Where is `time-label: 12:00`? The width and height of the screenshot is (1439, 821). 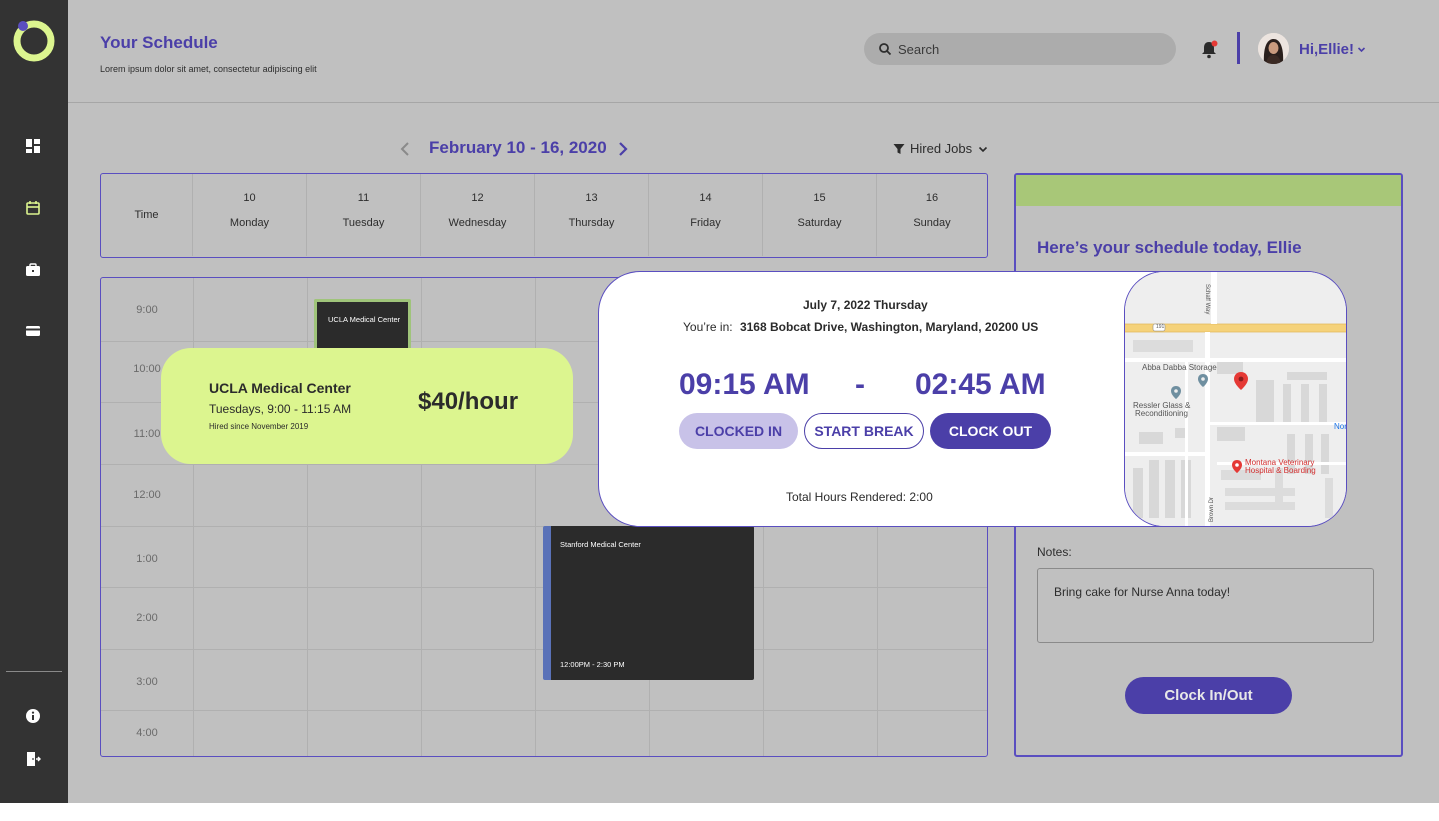
time-label: 12:00 is located at coordinates (147, 495).